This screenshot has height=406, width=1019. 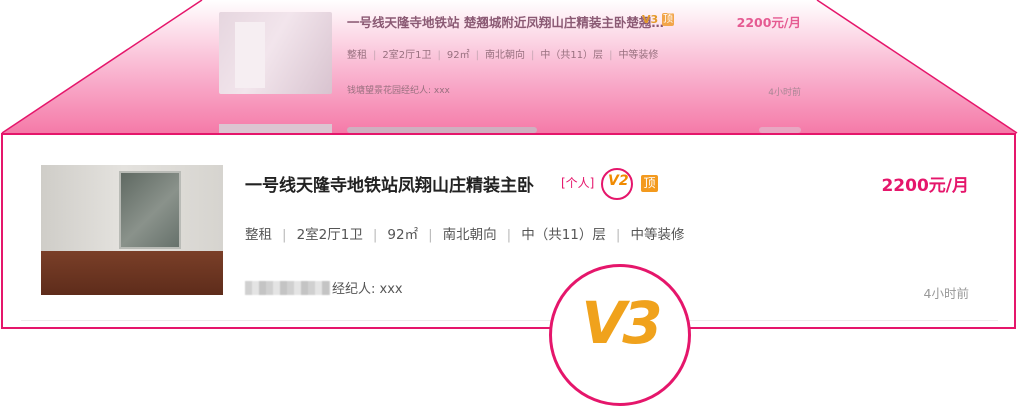 What do you see at coordinates (578, 183) in the screenshot?
I see `personal-tag: [个人]` at bounding box center [578, 183].